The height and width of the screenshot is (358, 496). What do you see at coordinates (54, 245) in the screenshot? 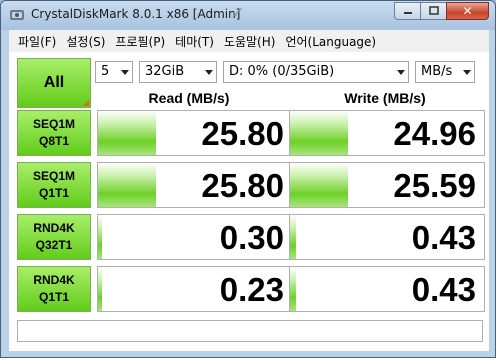
I see `test-params: Q32T1` at bounding box center [54, 245].